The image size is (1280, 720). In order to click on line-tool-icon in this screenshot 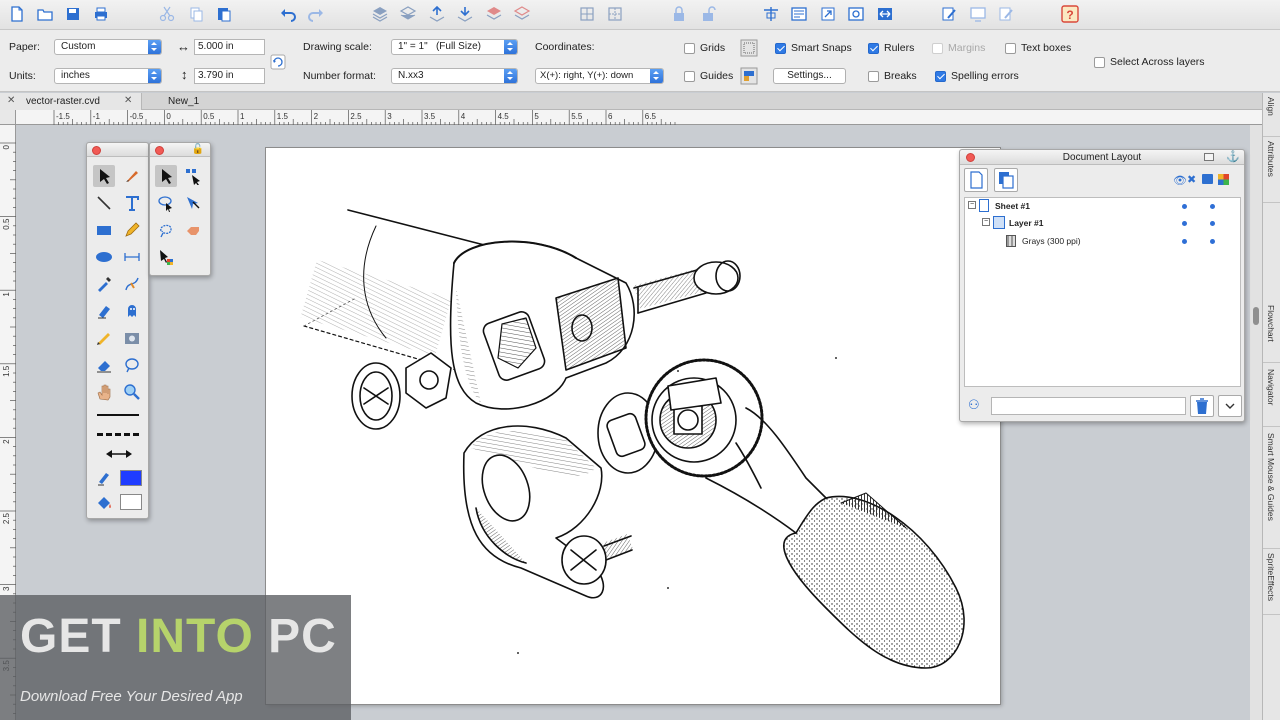, I will do `click(104, 203)`.